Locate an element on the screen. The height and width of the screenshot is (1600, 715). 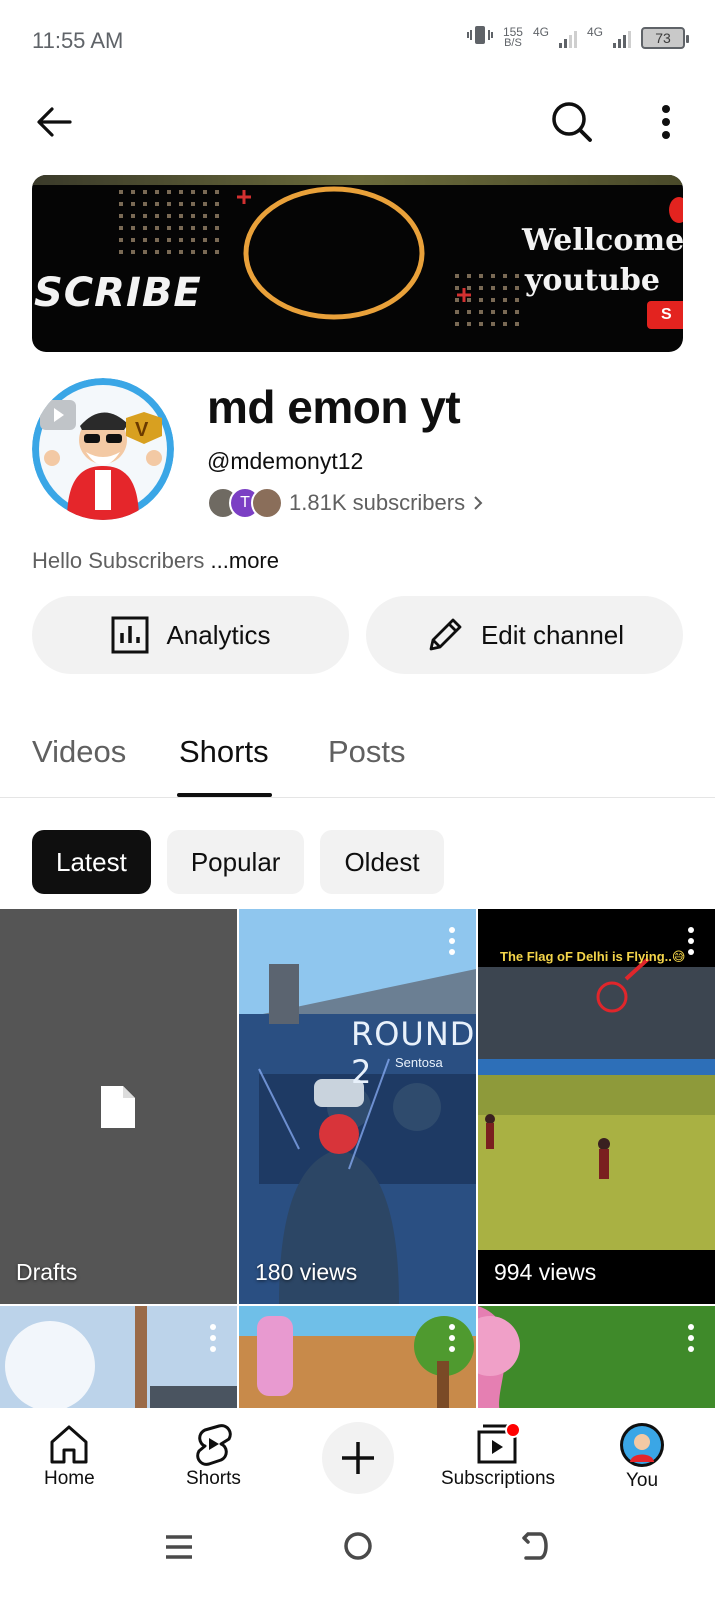
system-nav-bar is located at coordinates (357, 1554).